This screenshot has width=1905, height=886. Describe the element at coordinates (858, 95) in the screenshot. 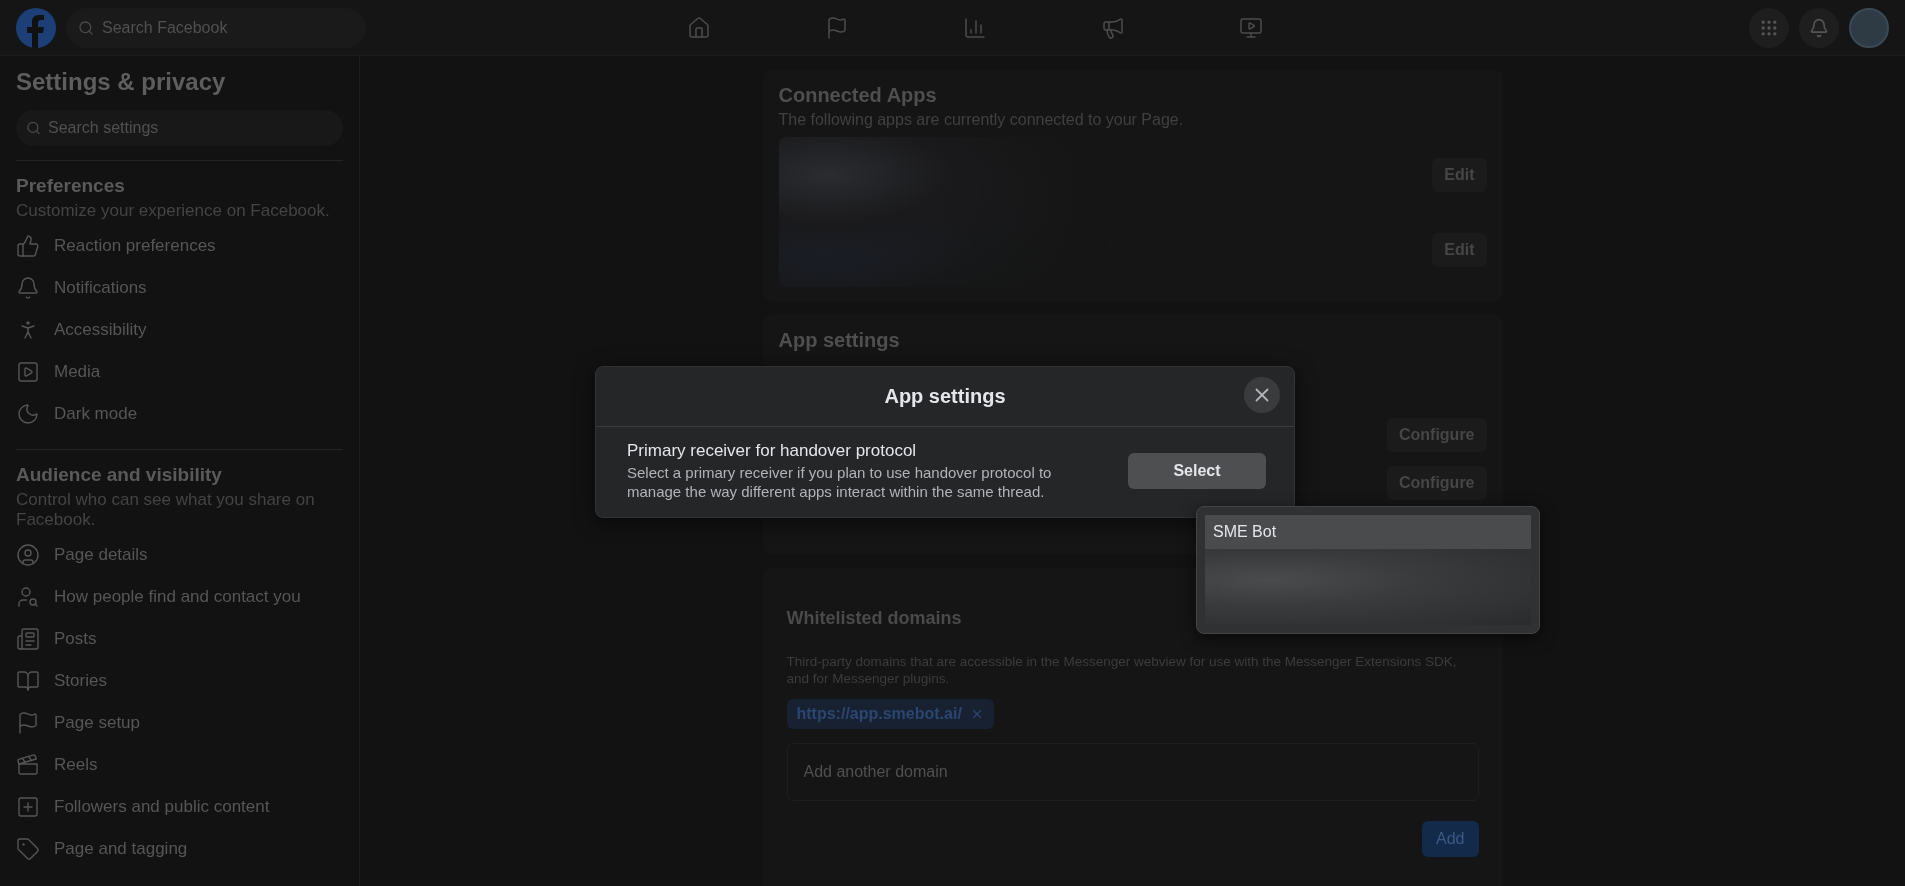

I see `card-title: Connected Apps` at that location.